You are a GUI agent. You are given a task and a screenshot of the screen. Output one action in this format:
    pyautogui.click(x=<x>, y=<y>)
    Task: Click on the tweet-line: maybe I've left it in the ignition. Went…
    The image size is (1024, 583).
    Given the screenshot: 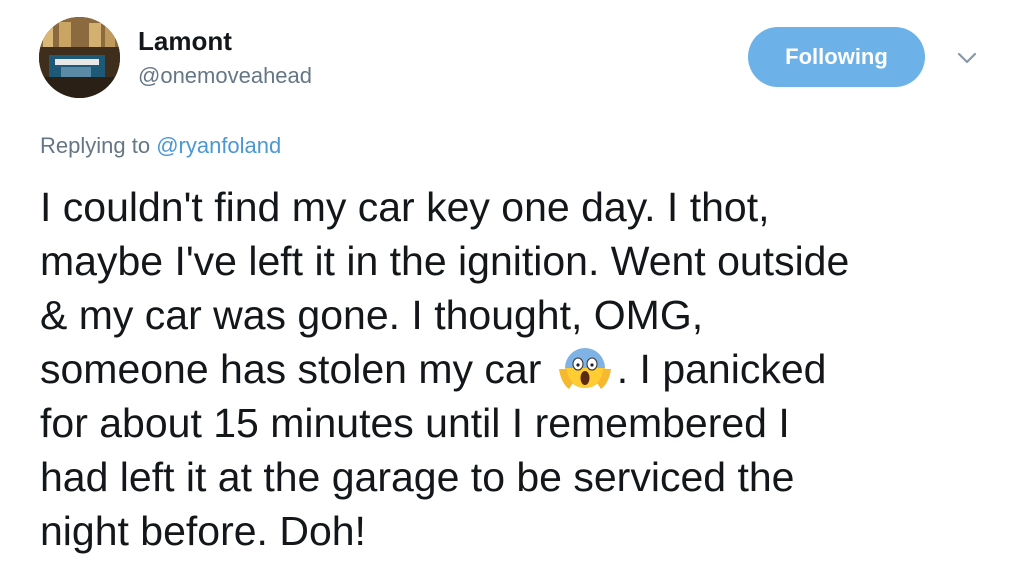 What is the action you would take?
    pyautogui.click(x=445, y=261)
    